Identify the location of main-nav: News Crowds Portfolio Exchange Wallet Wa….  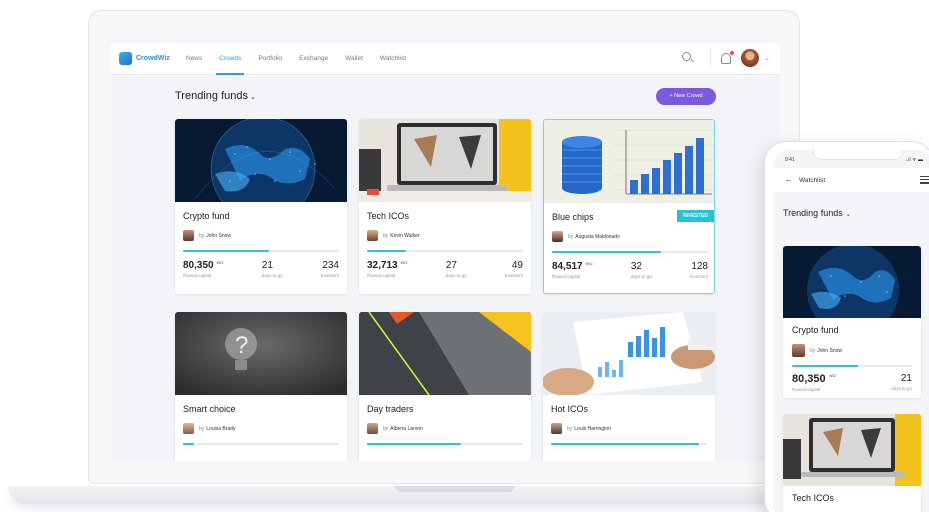
(304, 59).